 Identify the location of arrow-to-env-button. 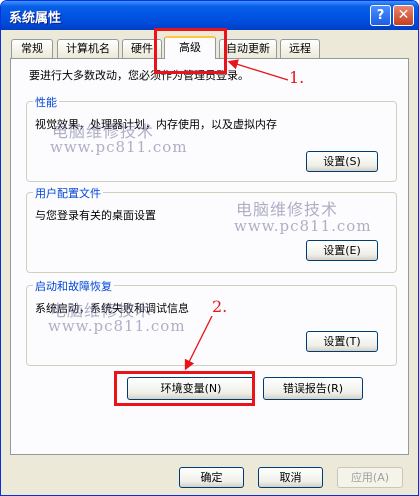
(198, 343).